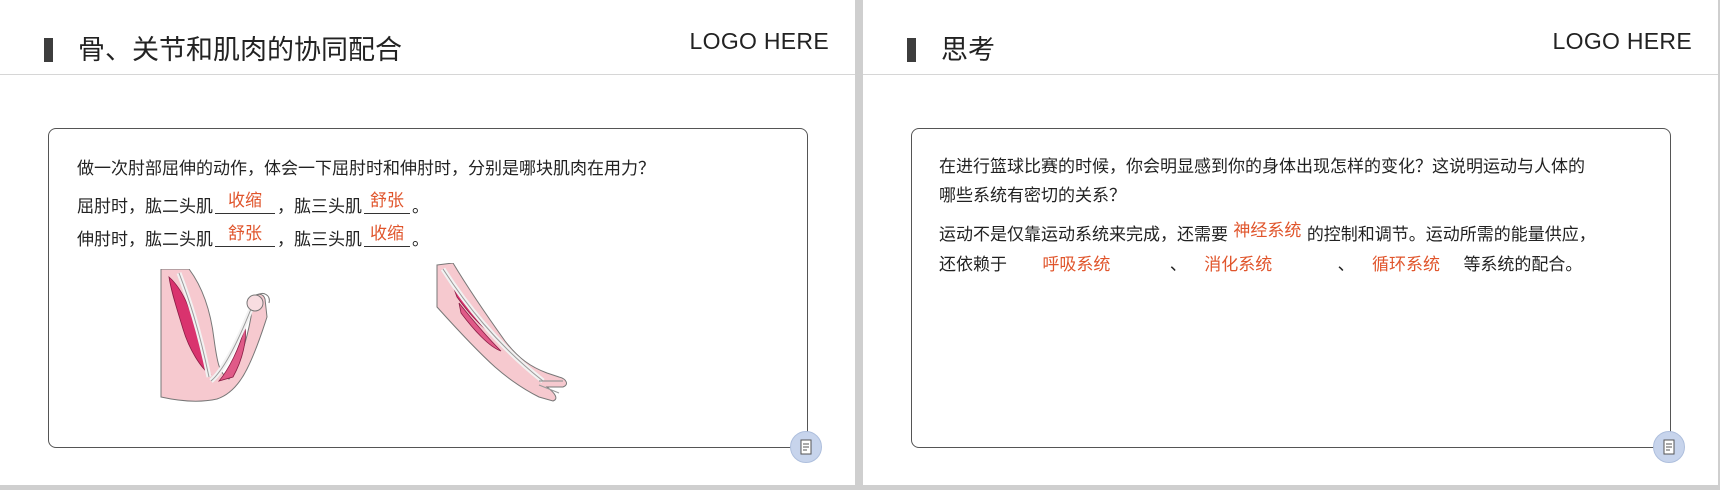 Image resolution: width=1720 pixels, height=490 pixels. Describe the element at coordinates (420, 240) in the screenshot. I see `extension-suffix: 。` at that location.